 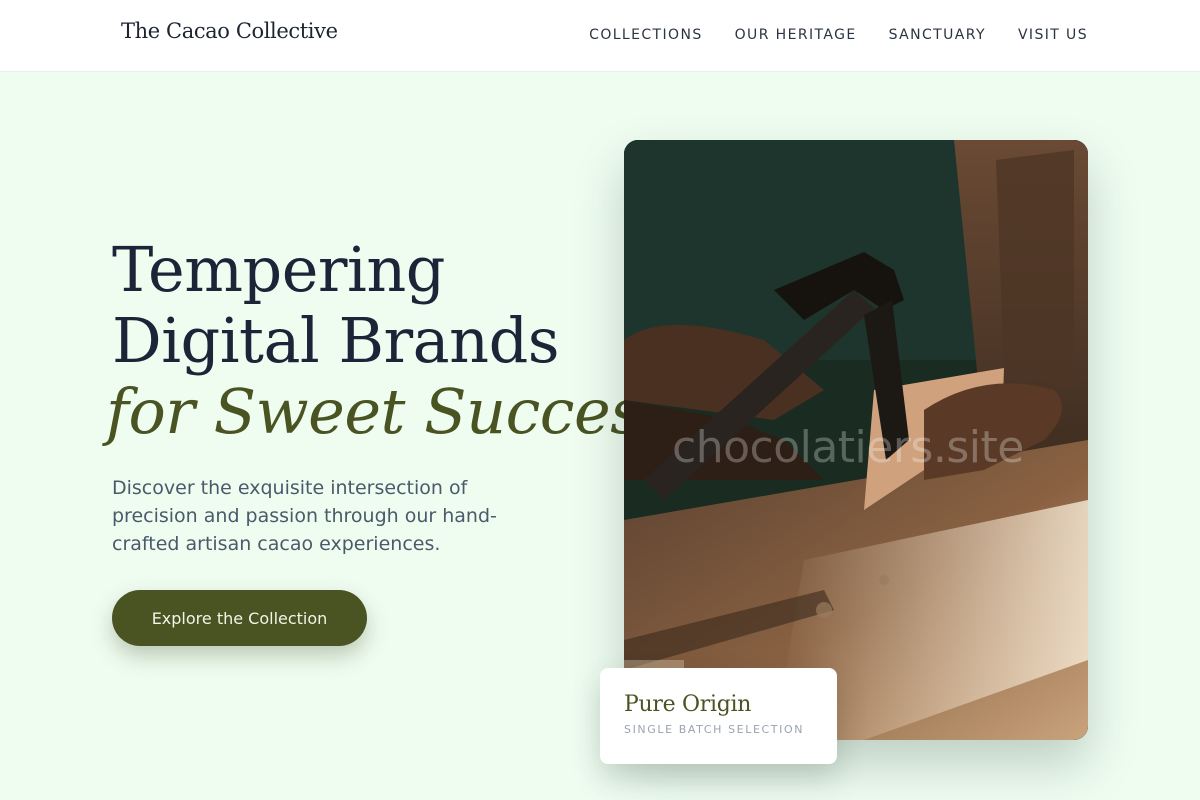 What do you see at coordinates (796, 35) in the screenshot?
I see `nav-our-heritage: OUR HERITAGE` at bounding box center [796, 35].